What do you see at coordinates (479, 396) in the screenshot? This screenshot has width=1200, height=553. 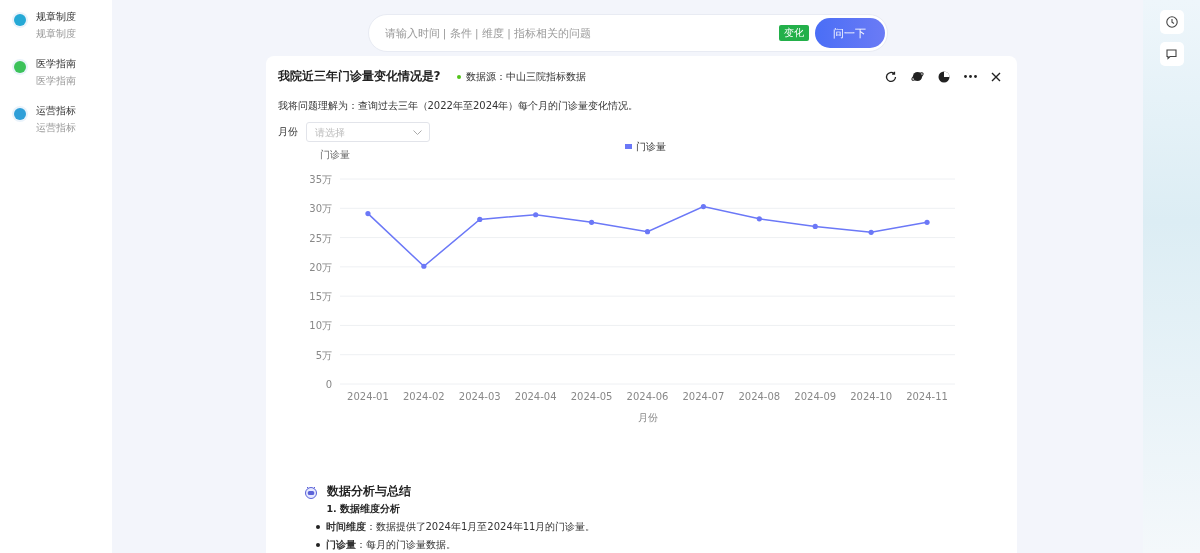 I see `tick-label: 2024-03` at bounding box center [479, 396].